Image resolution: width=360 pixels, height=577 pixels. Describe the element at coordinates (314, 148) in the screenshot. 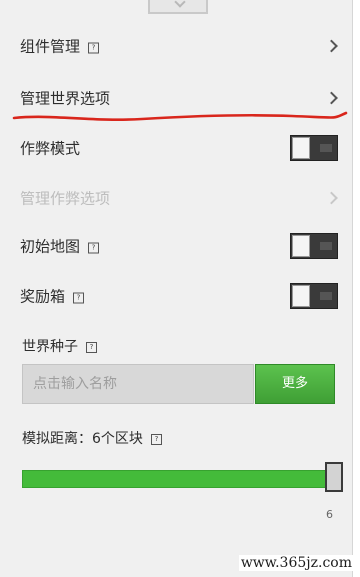

I see `cheat-mode-toggle` at that location.